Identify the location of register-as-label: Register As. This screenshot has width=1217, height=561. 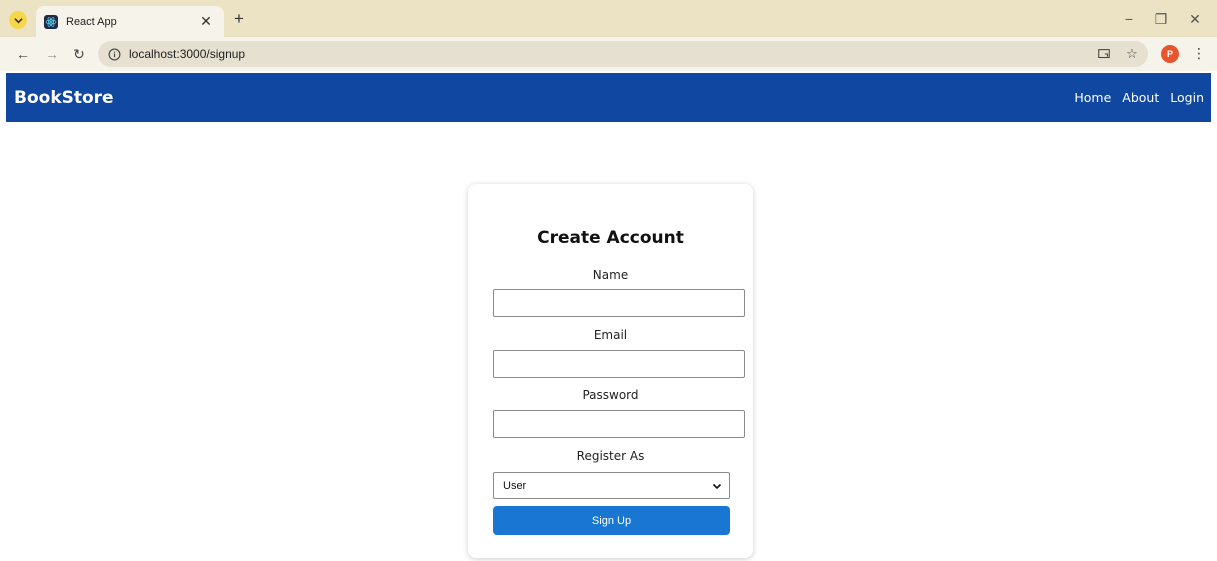
(610, 456).